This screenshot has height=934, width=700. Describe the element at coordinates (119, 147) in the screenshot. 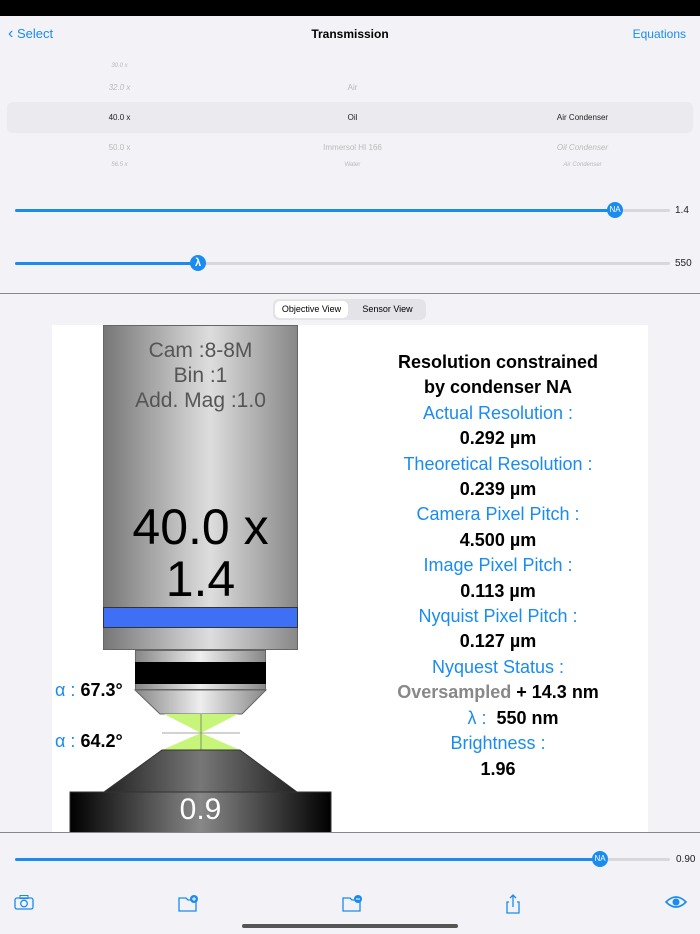

I see `picker-item: 50.0 x` at that location.